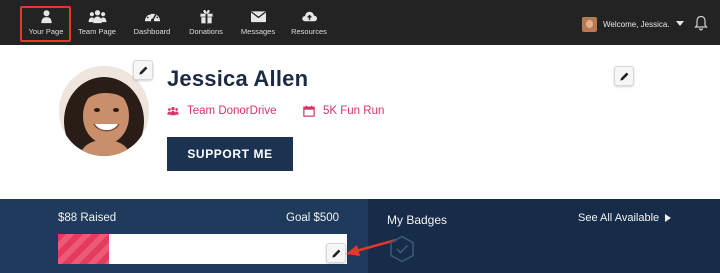 This screenshot has height=273, width=720. What do you see at coordinates (354, 111) in the screenshot?
I see `event-name: 5K Fun Run` at bounding box center [354, 111].